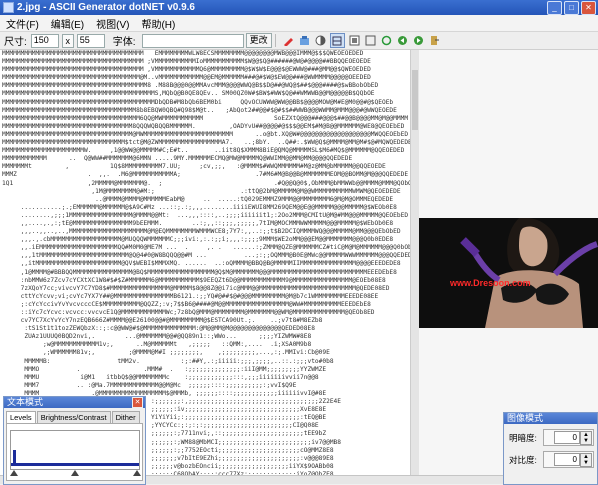  I want to click on contrast-slider: 0 ▲ ▼, so click(568, 459).